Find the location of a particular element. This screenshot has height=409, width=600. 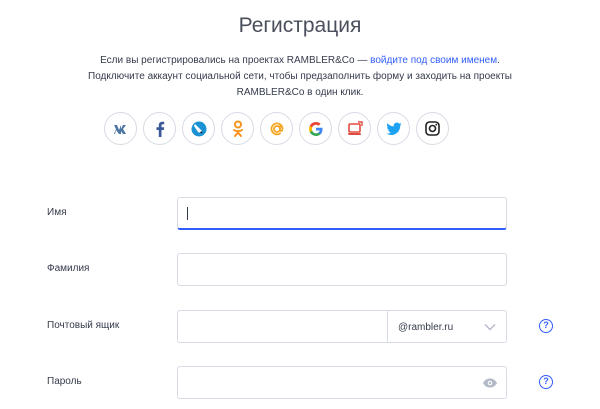

social-button-google is located at coordinates (315, 128).